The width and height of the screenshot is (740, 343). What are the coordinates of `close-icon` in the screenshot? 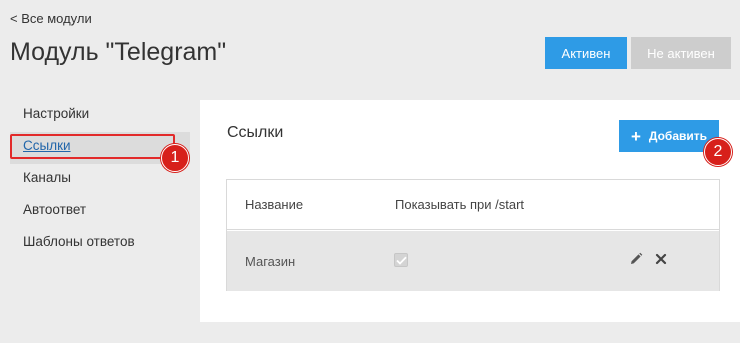 It's located at (661, 260).